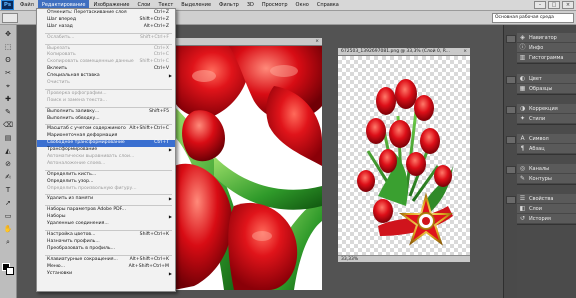 This screenshot has height=298, width=576. Describe the element at coordinates (8, 34) in the screenshot. I see `tool-icon: ✥` at that location.